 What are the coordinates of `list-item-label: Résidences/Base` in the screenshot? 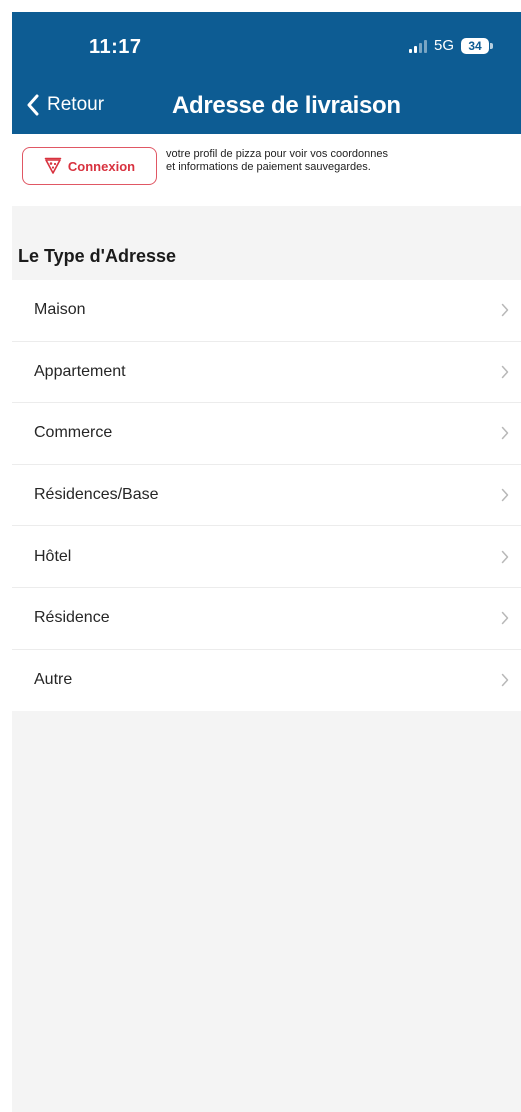 It's located at (96, 495).